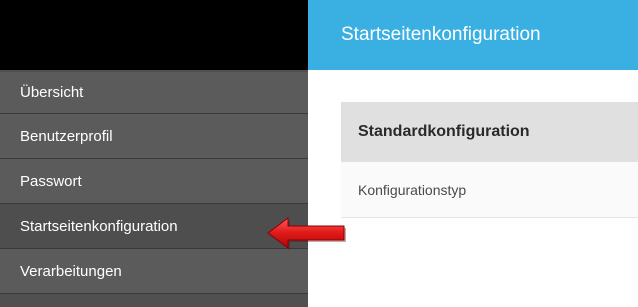 Image resolution: width=638 pixels, height=307 pixels. Describe the element at coordinates (52, 92) in the screenshot. I see `sidebar-item-label: Übersicht` at that location.